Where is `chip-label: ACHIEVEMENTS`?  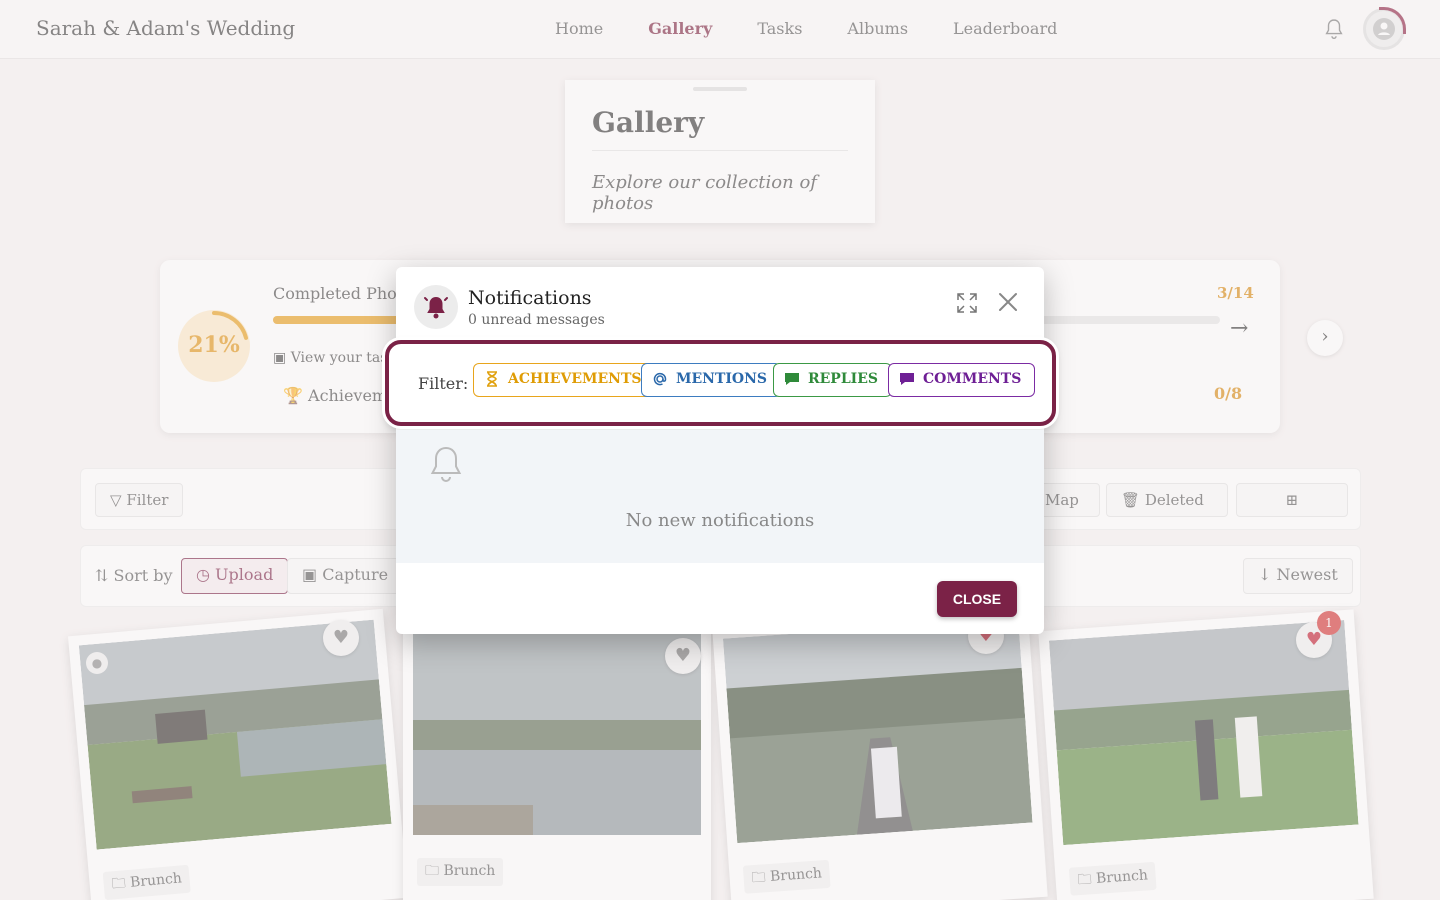
chip-label: ACHIEVEMENTS is located at coordinates (575, 379).